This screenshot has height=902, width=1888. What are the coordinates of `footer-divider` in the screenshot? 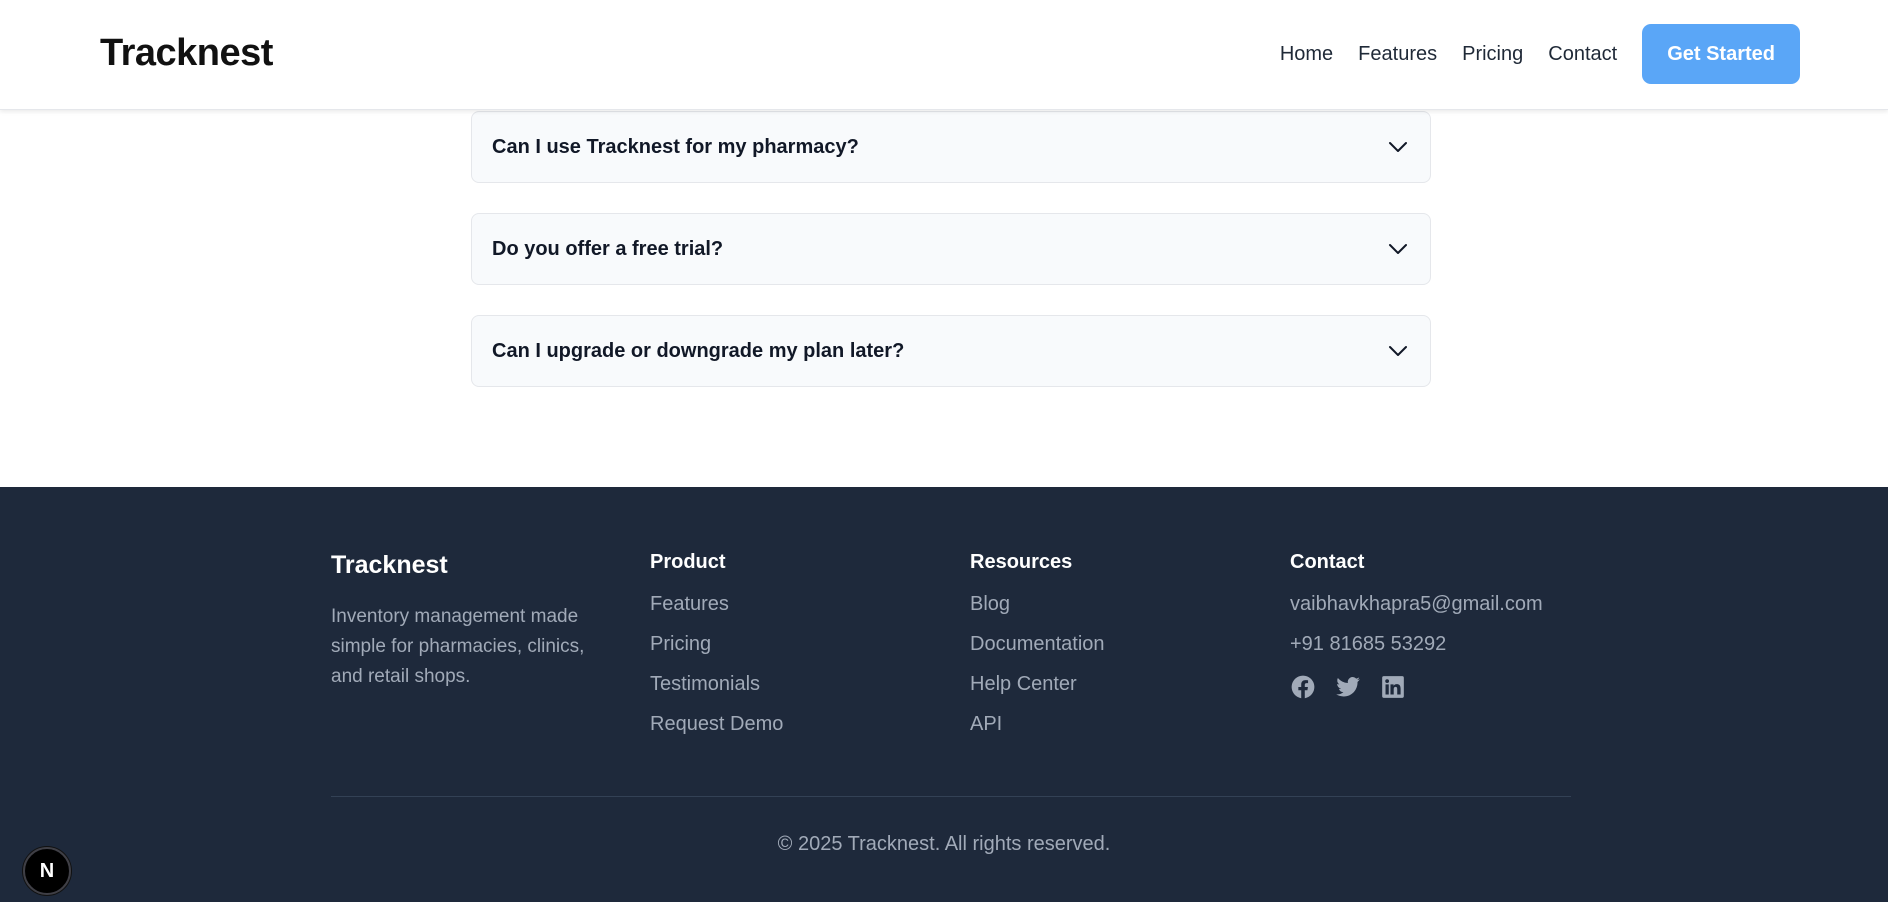 It's located at (951, 796).